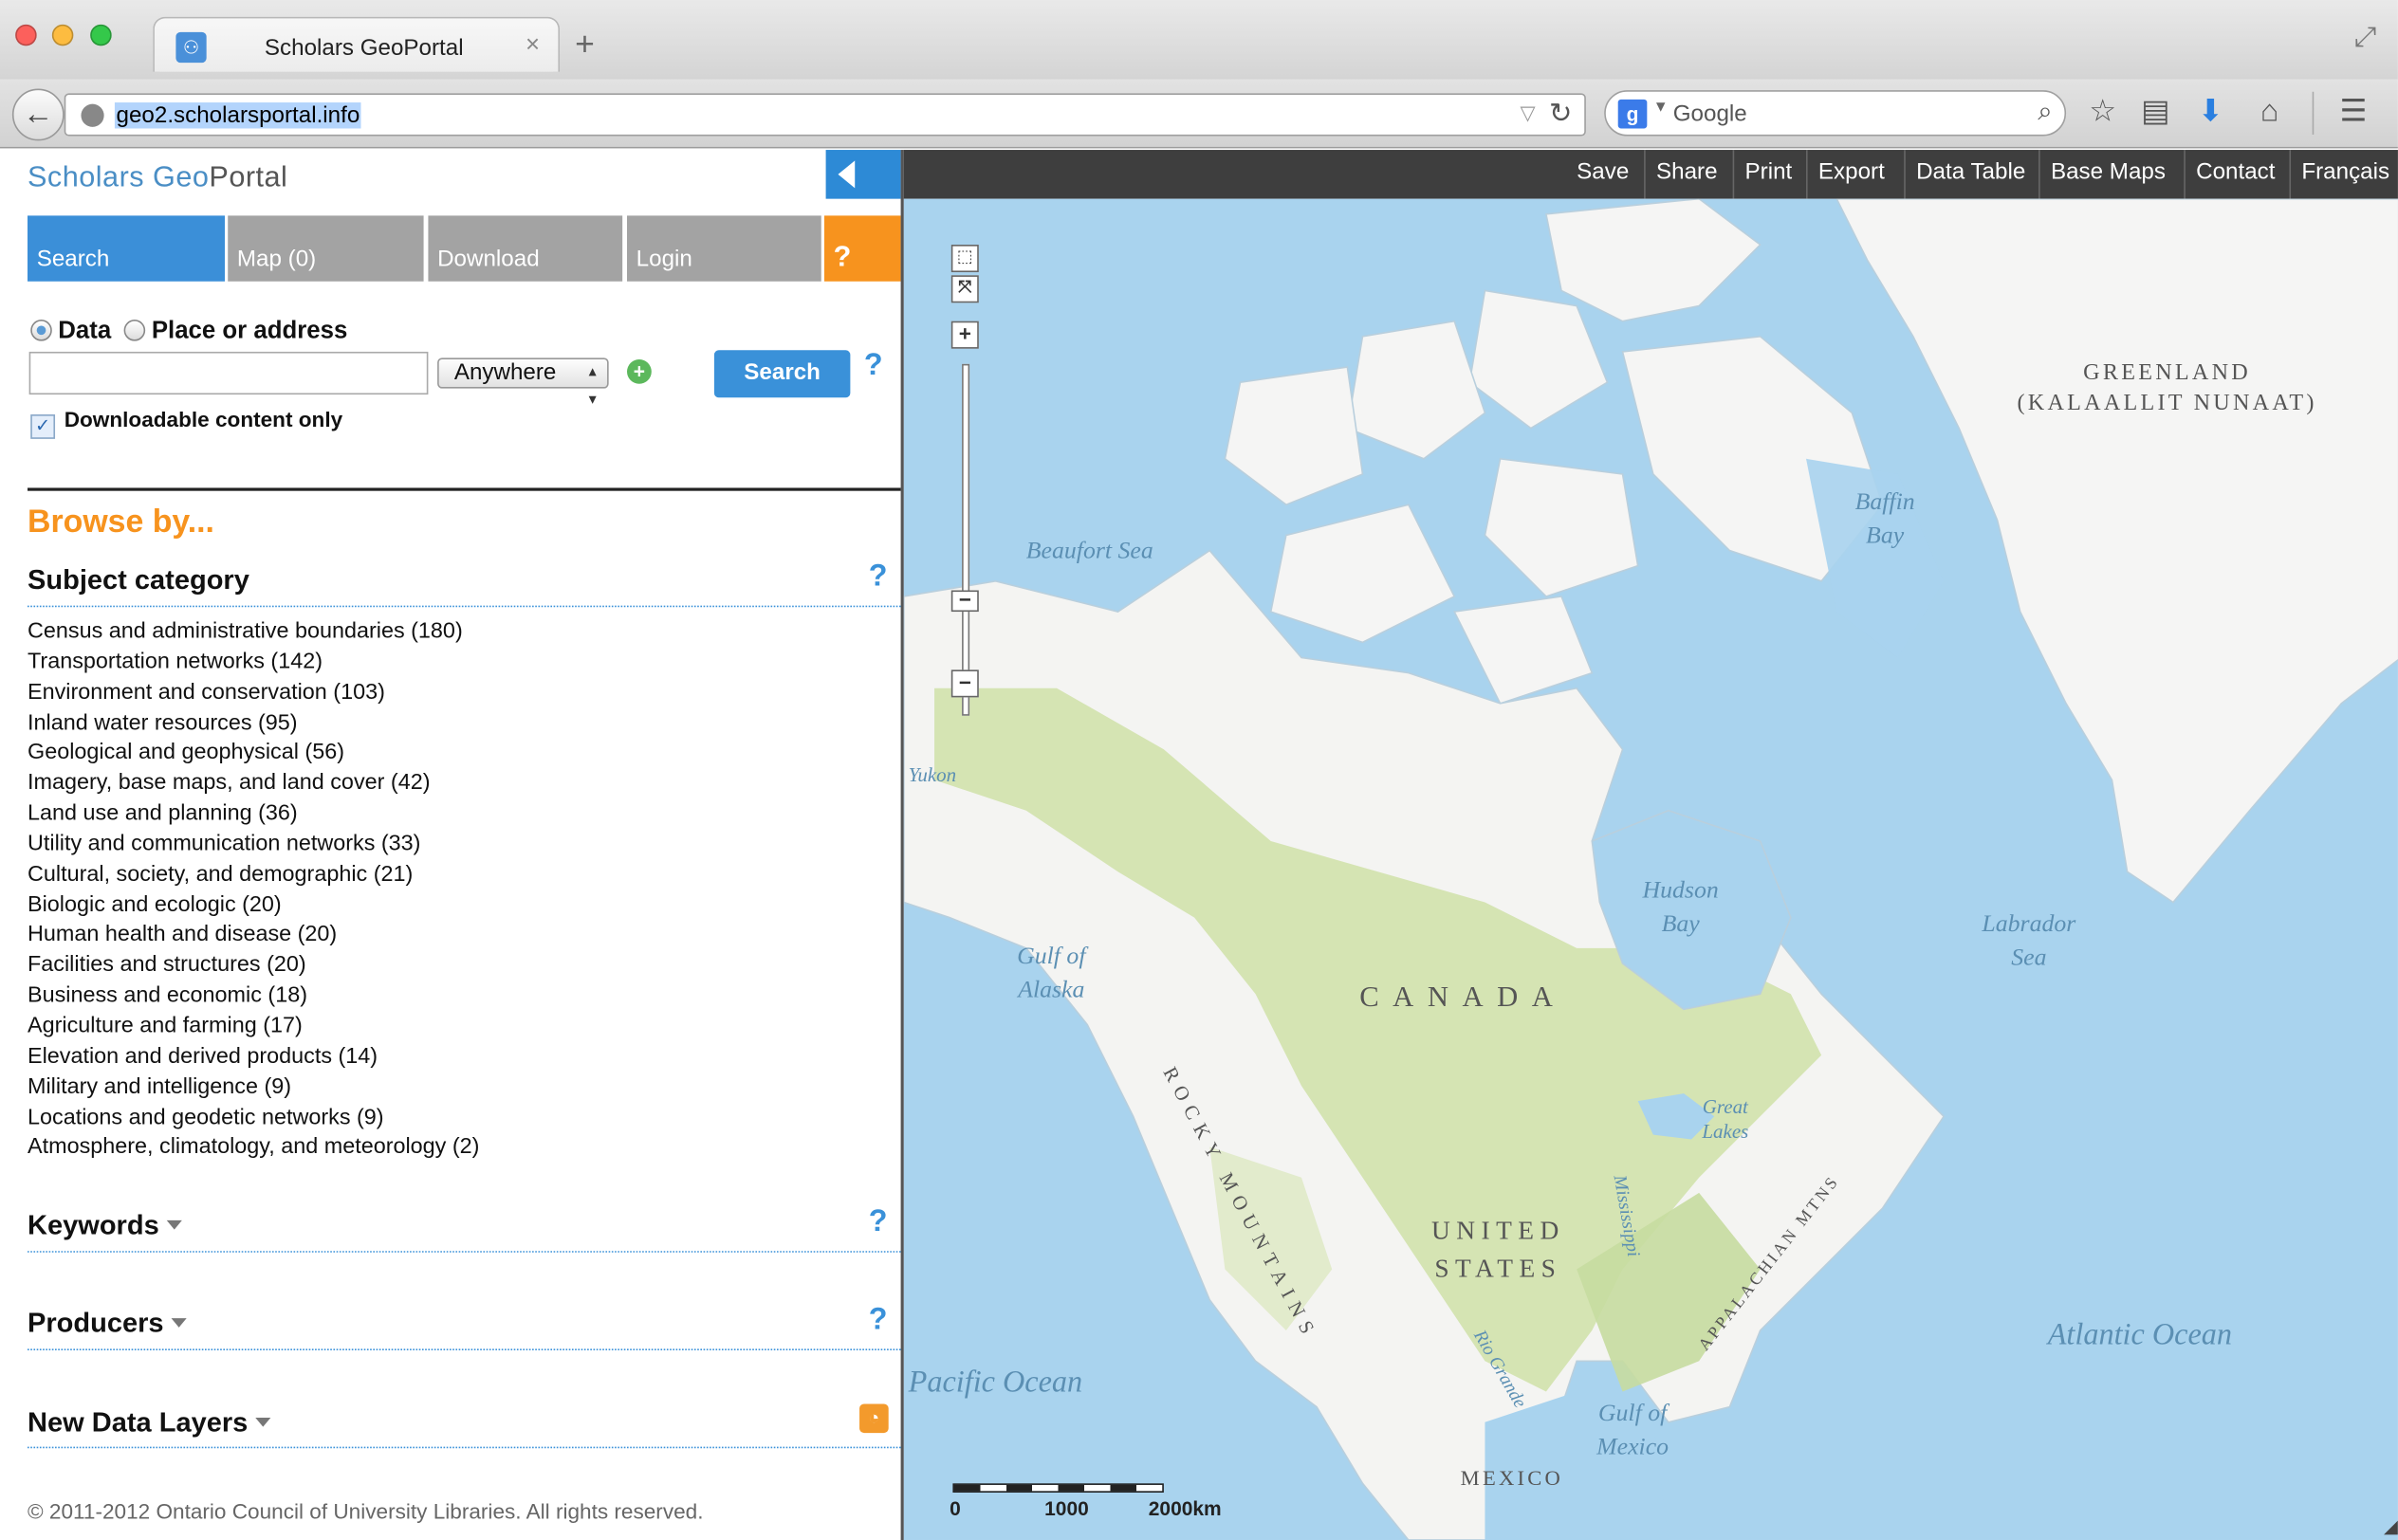  I want to click on maximize-window-button, so click(101, 35).